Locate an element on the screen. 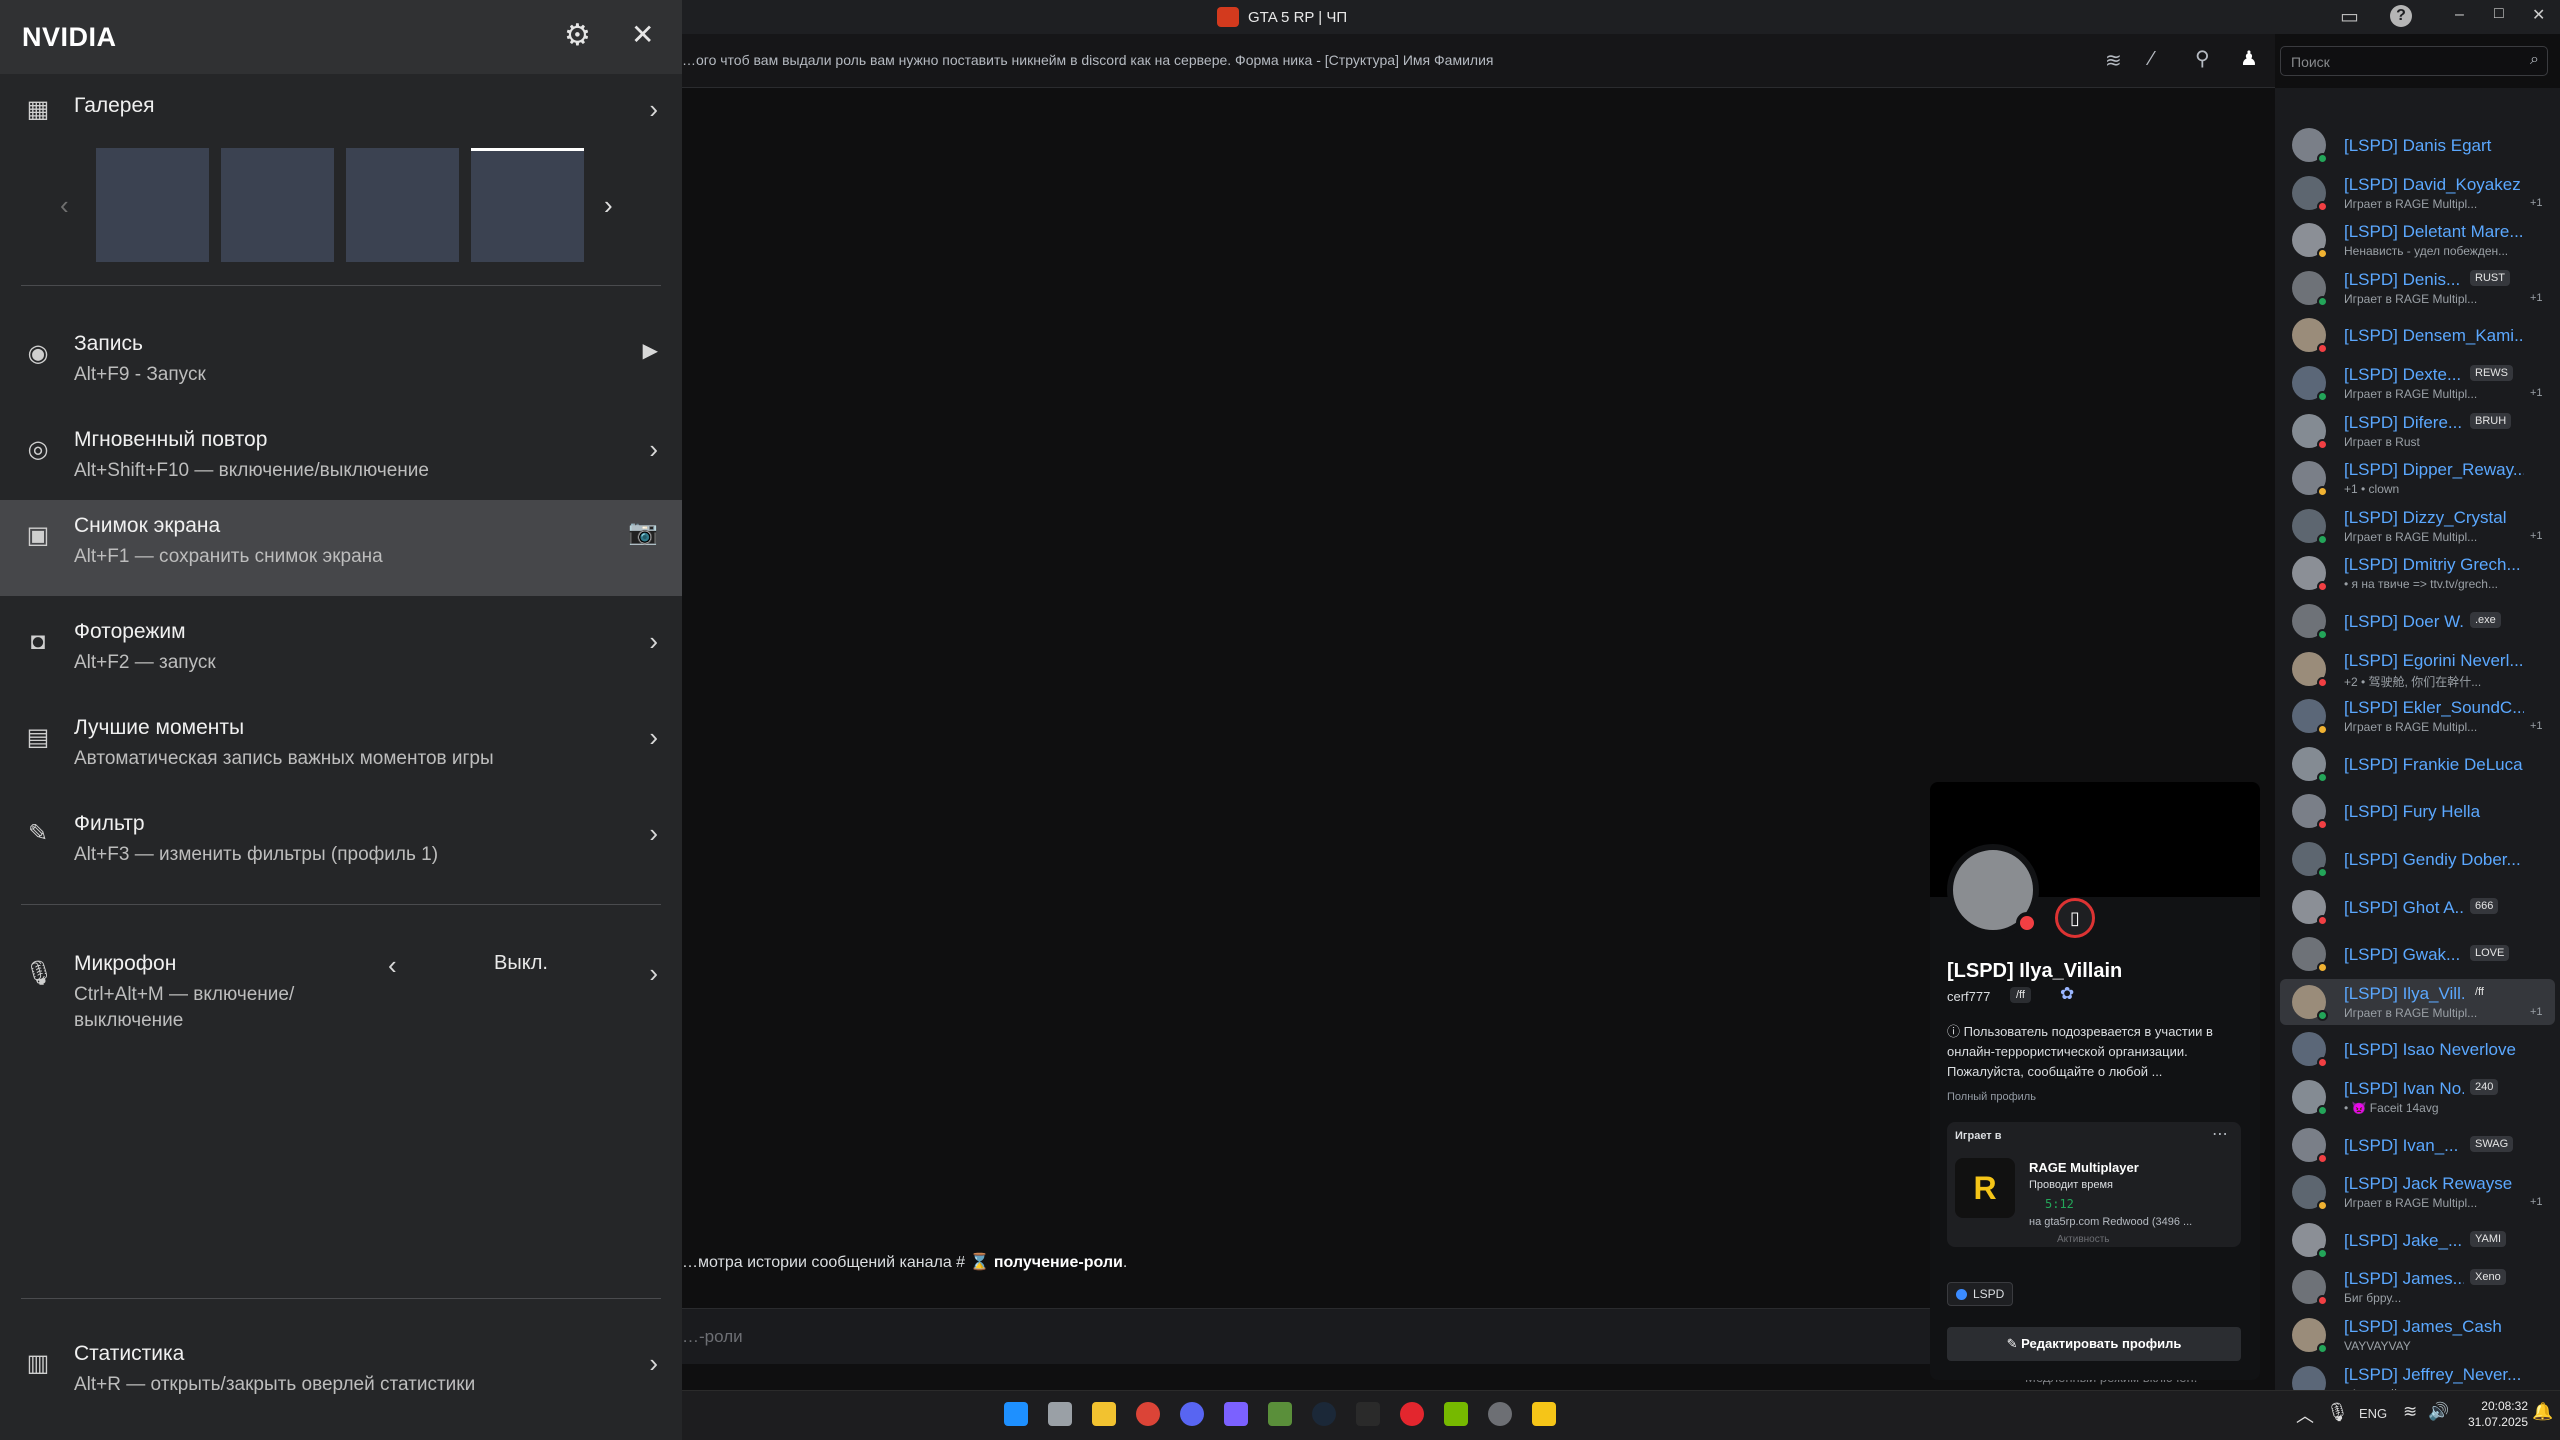 Image resolution: width=2560 pixels, height=1440 pixels. member-row: [LSPD] Danis Egart is located at coordinates (2417, 145).